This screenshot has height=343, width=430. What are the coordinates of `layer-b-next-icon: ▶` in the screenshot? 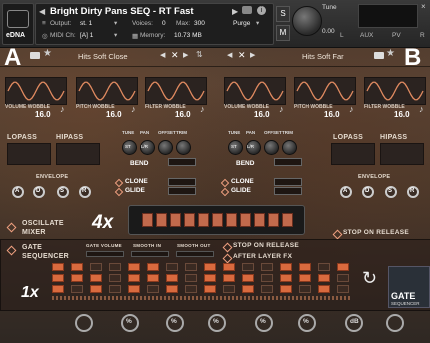 It's located at (252, 55).